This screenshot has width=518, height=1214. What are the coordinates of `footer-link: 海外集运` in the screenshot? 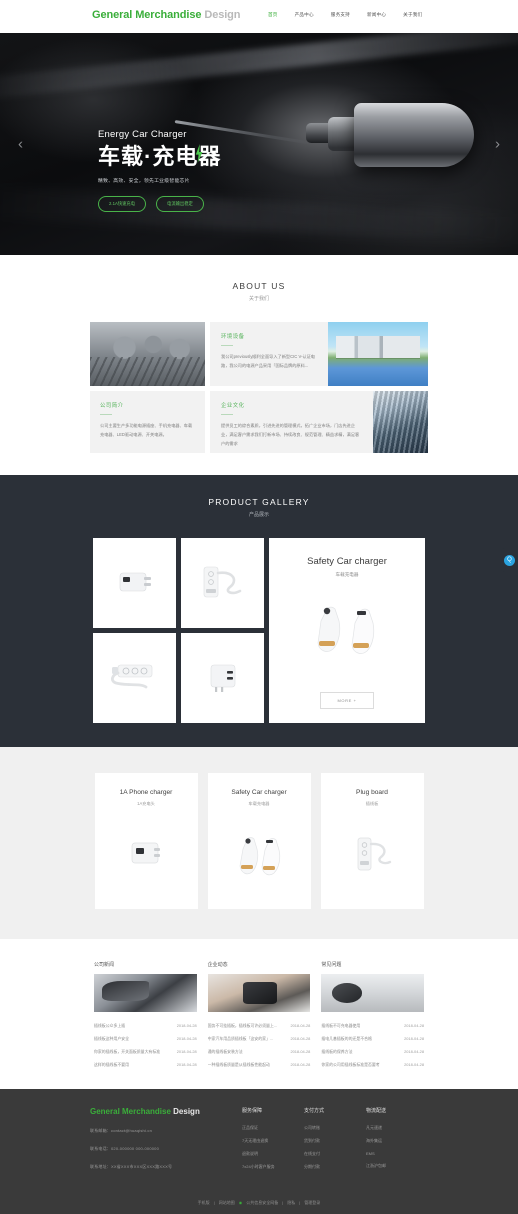 It's located at (397, 1141).